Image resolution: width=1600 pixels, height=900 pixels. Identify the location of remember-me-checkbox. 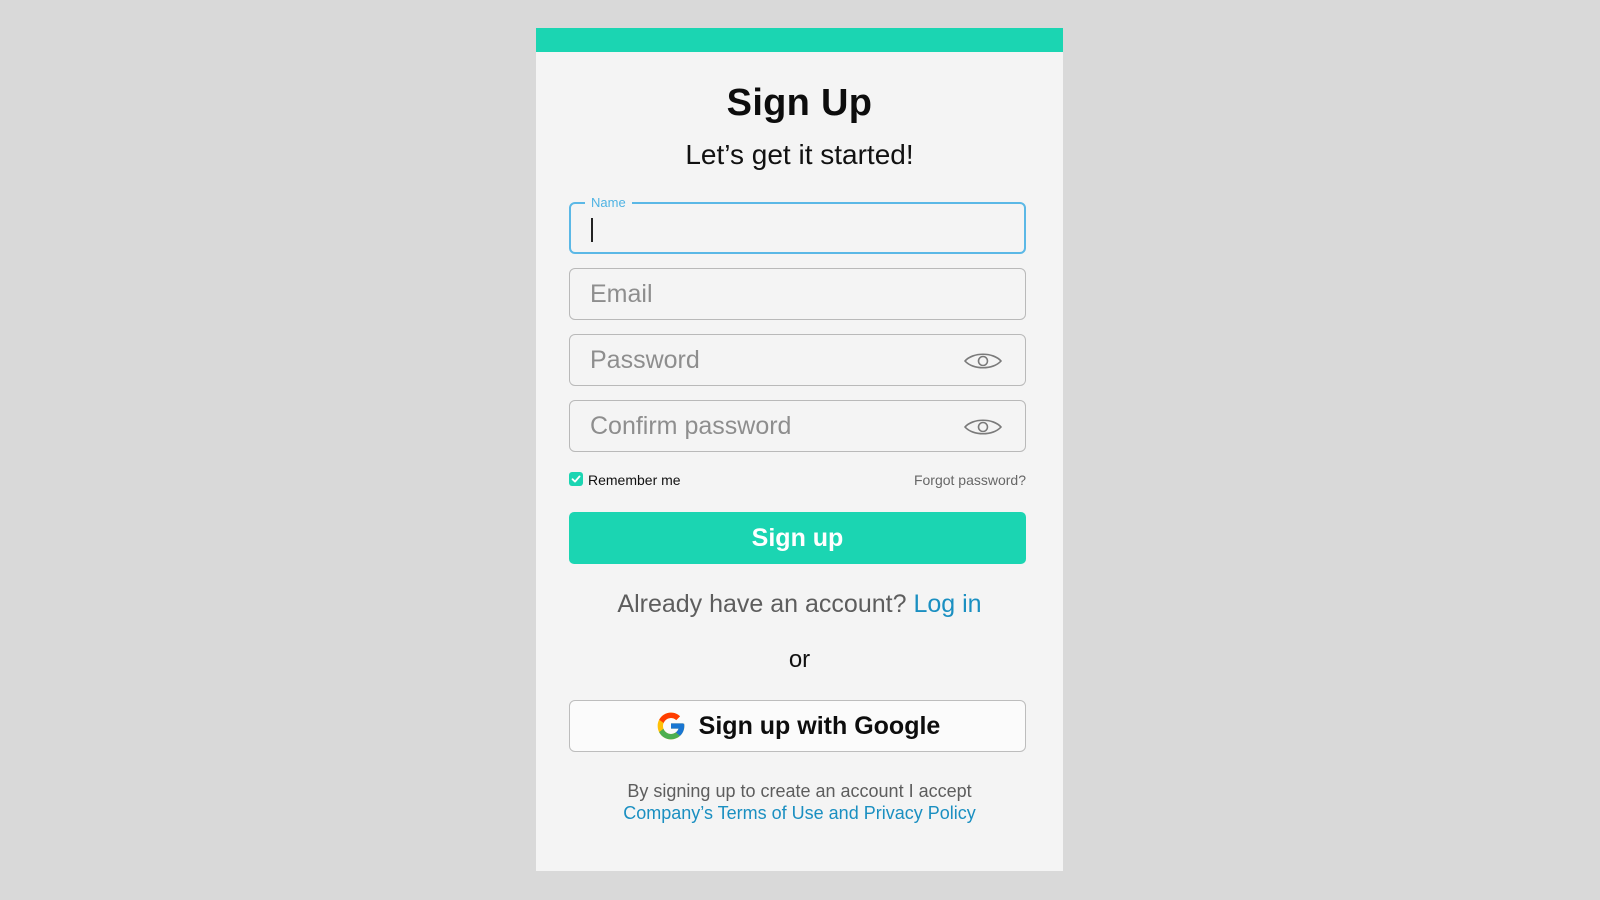
(576, 479).